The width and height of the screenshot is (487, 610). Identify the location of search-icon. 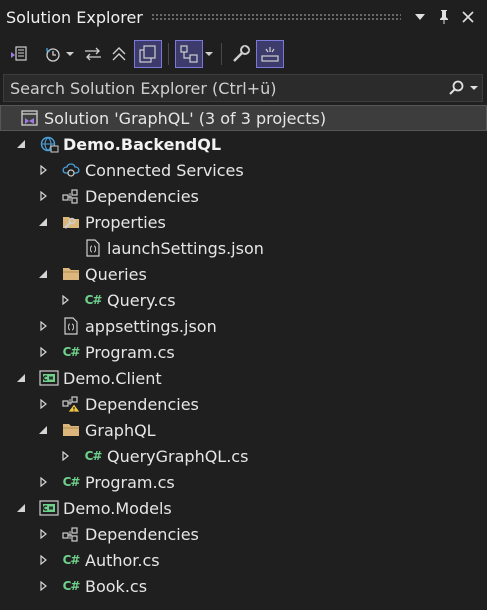
(456, 88).